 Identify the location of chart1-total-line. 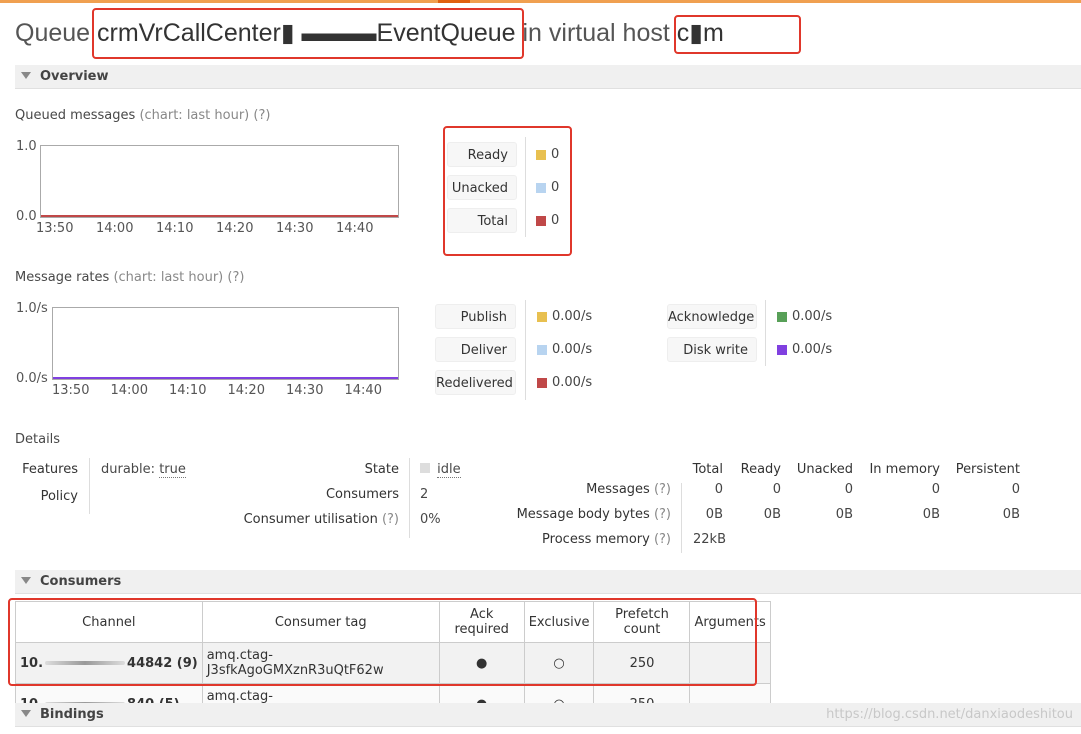
(219, 216).